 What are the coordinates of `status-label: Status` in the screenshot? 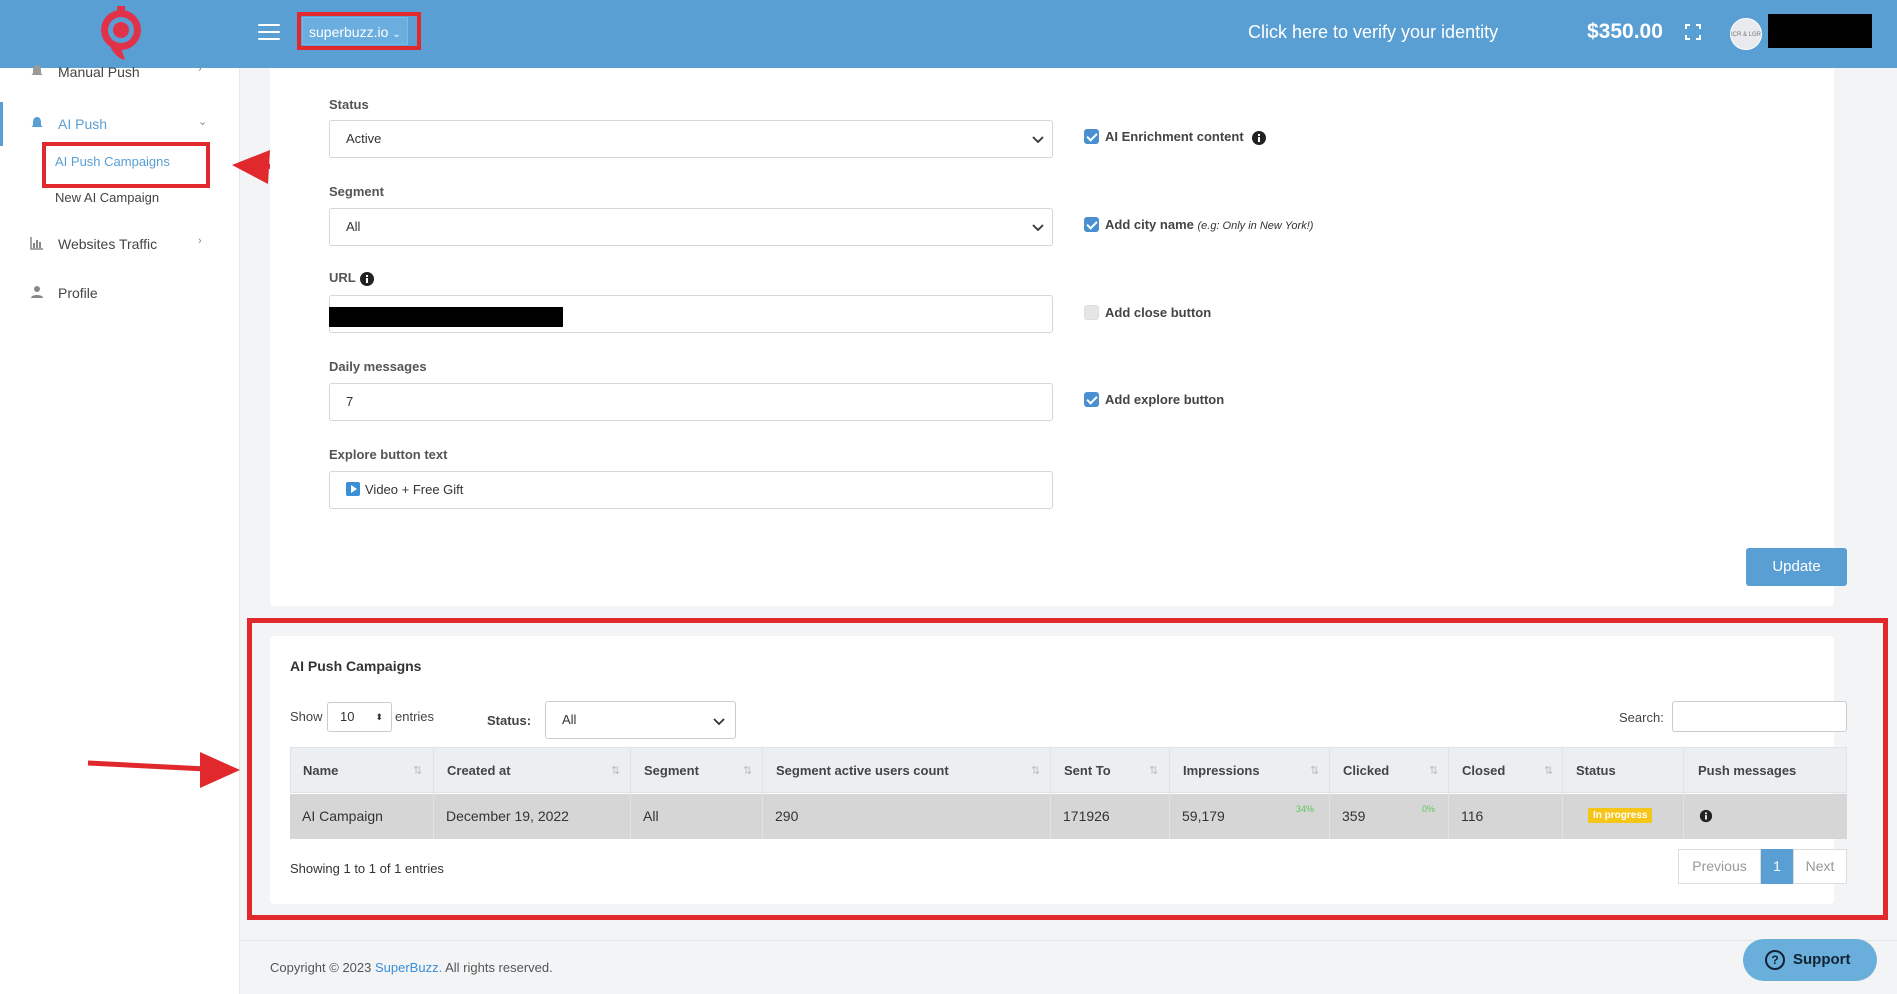 It's located at (349, 104).